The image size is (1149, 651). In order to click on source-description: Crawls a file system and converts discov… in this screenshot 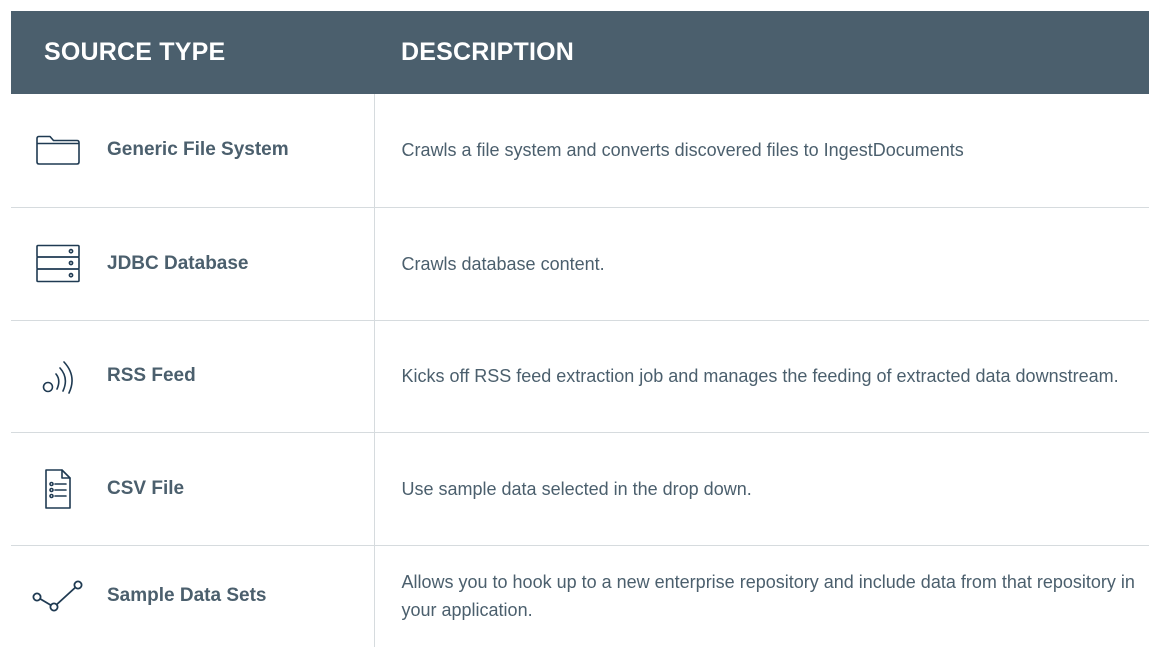, I will do `click(761, 151)`.